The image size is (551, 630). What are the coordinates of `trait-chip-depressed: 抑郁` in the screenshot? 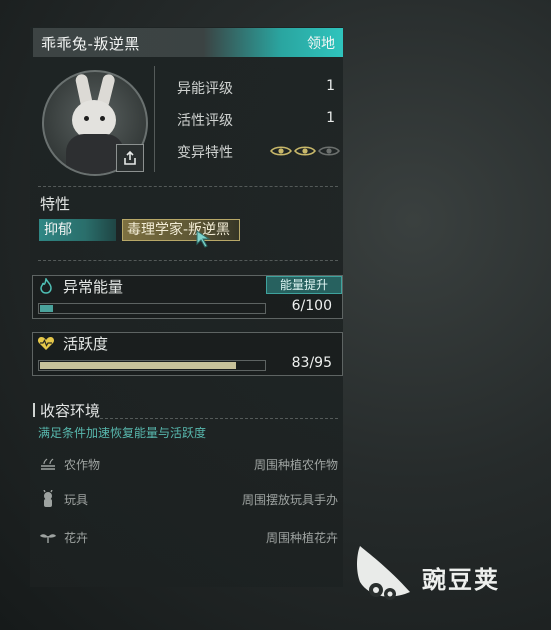 It's located at (77, 230).